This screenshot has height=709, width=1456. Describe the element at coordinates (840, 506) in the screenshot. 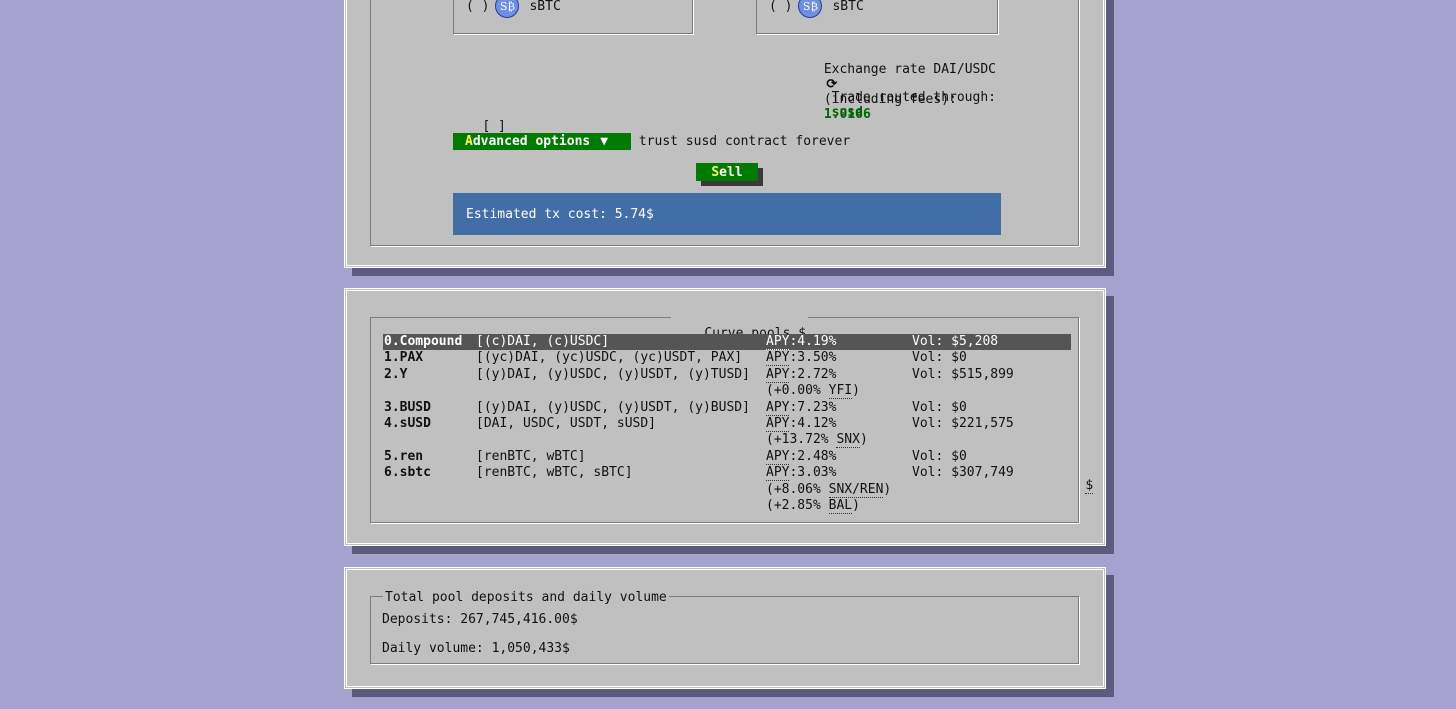

I see `reward-token: BAL` at that location.